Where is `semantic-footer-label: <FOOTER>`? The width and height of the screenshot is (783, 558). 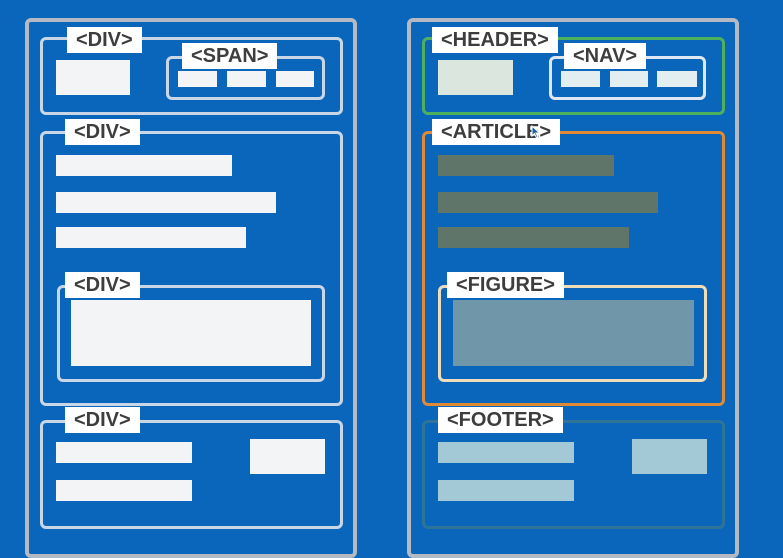
semantic-footer-label: <FOOTER> is located at coordinates (500, 420).